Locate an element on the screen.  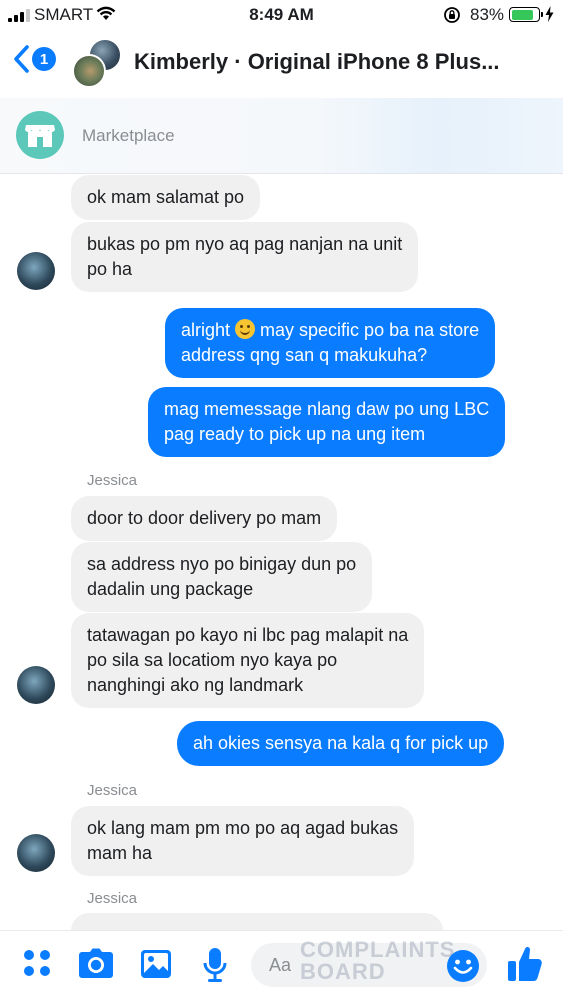
thumbs-up-icon is located at coordinates (525, 966).